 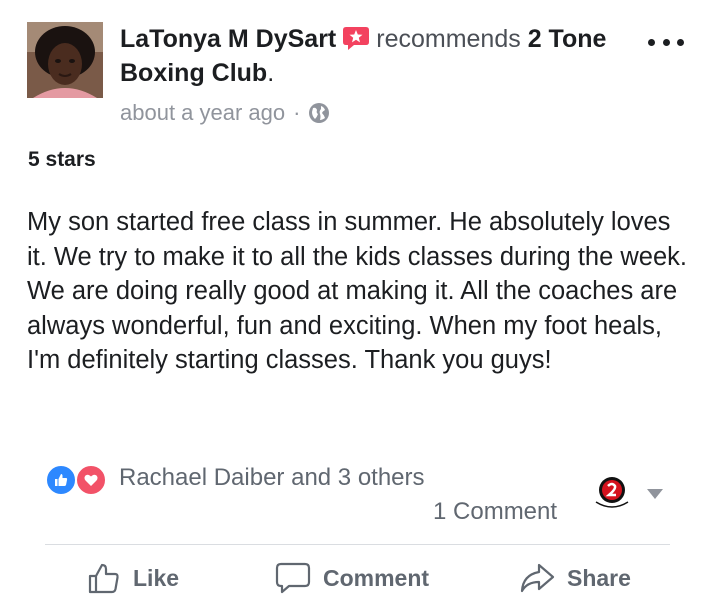 What do you see at coordinates (156, 577) in the screenshot?
I see `like-label: Like` at bounding box center [156, 577].